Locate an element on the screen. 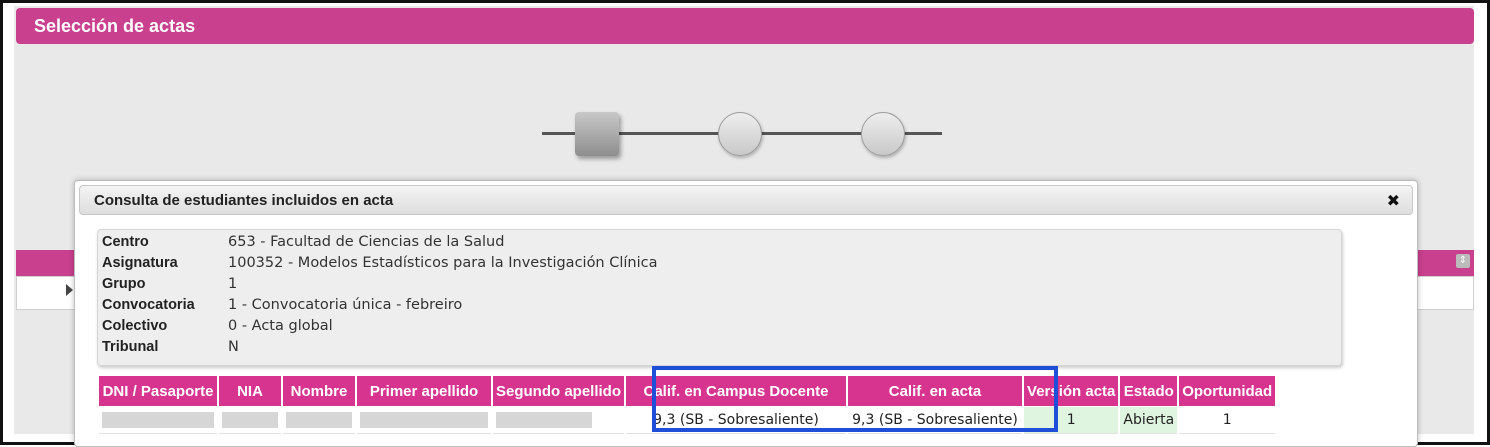 This screenshot has height=447, width=1490. info-value: N is located at coordinates (233, 347).